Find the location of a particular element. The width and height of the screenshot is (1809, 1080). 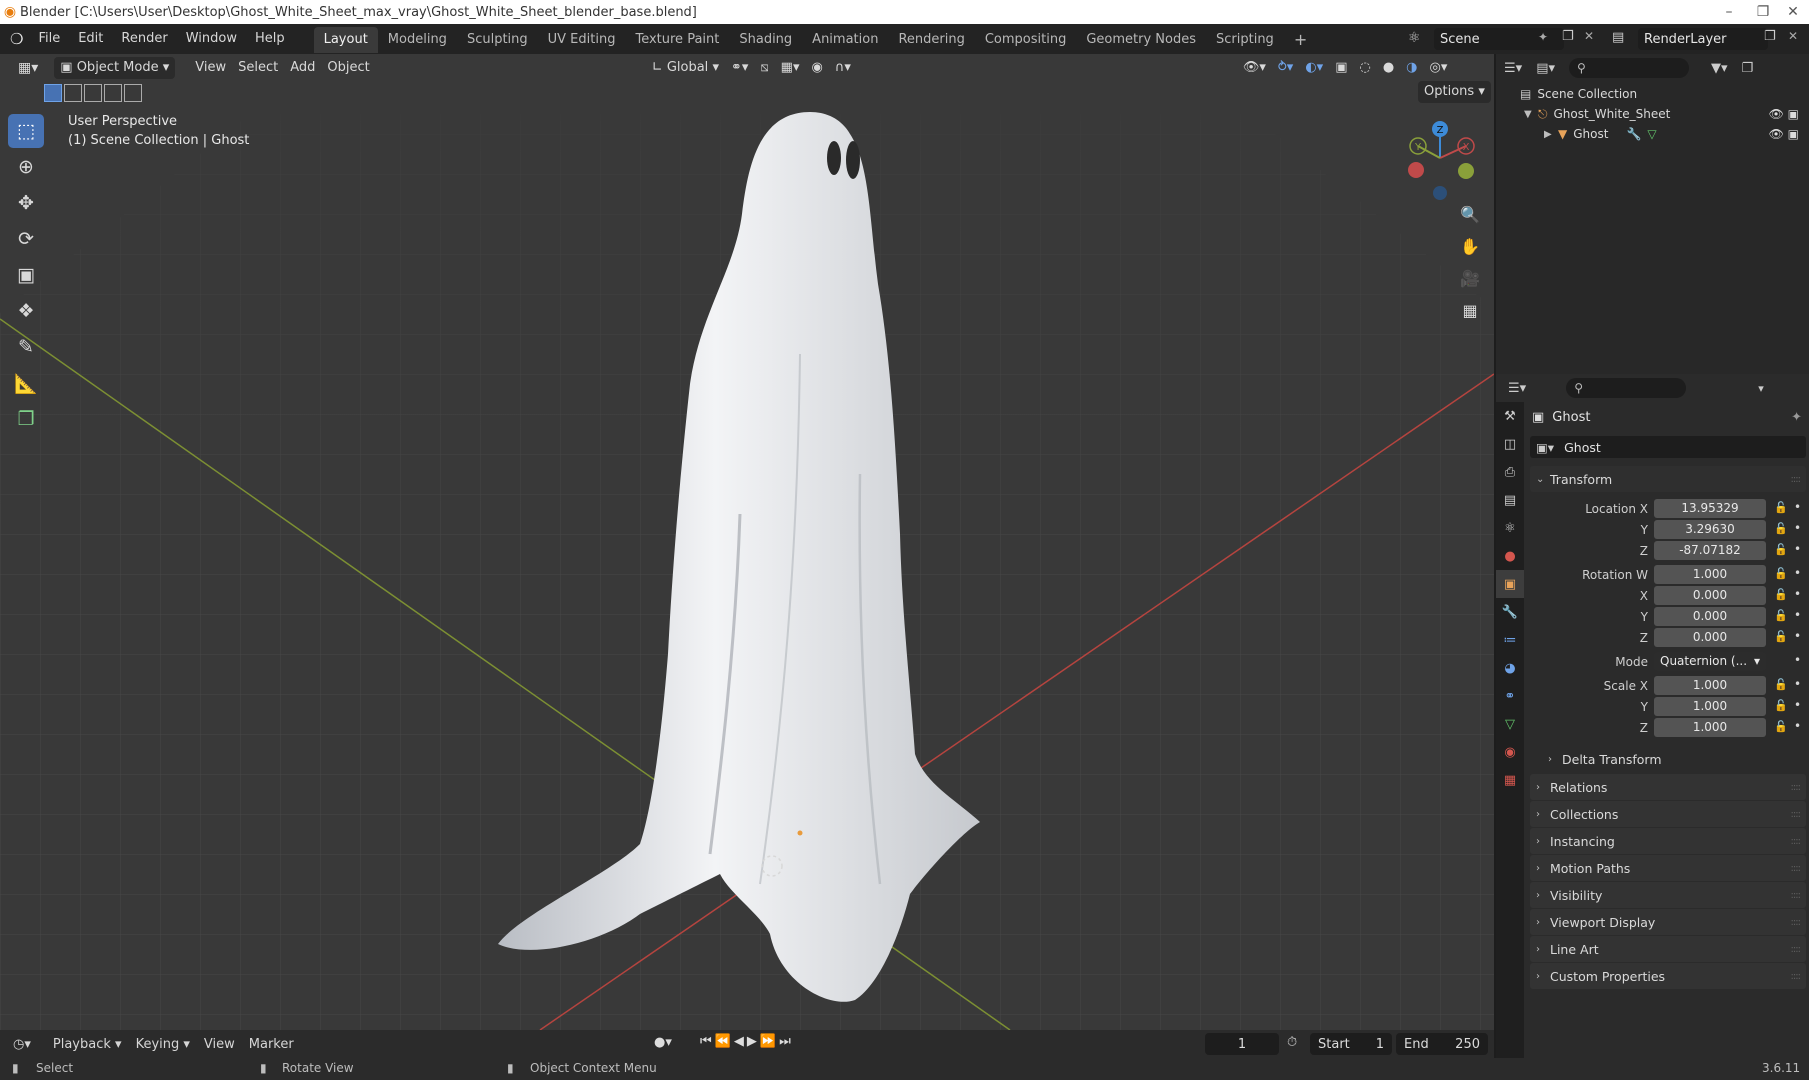

zoom-icon: 🔍 is located at coordinates (1470, 214).